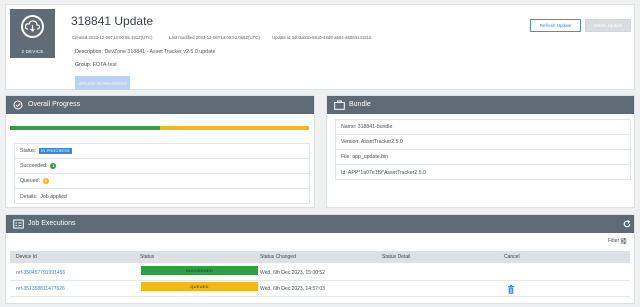  I want to click on bundle-id-row: Id: APP*1a07e1f9*AssetTracker2.5.0, so click(383, 172).